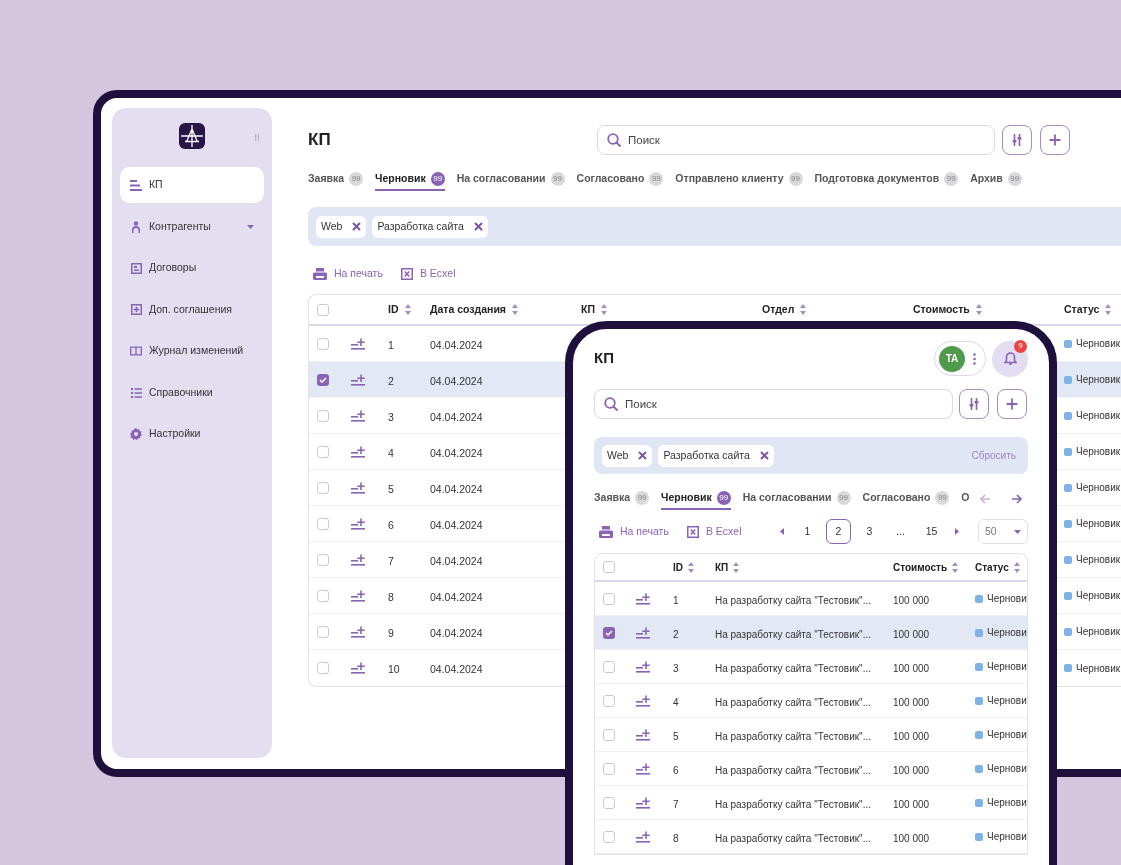 The image size is (1121, 865). I want to click on sidebar-item: Журнал изменений, so click(192, 351).